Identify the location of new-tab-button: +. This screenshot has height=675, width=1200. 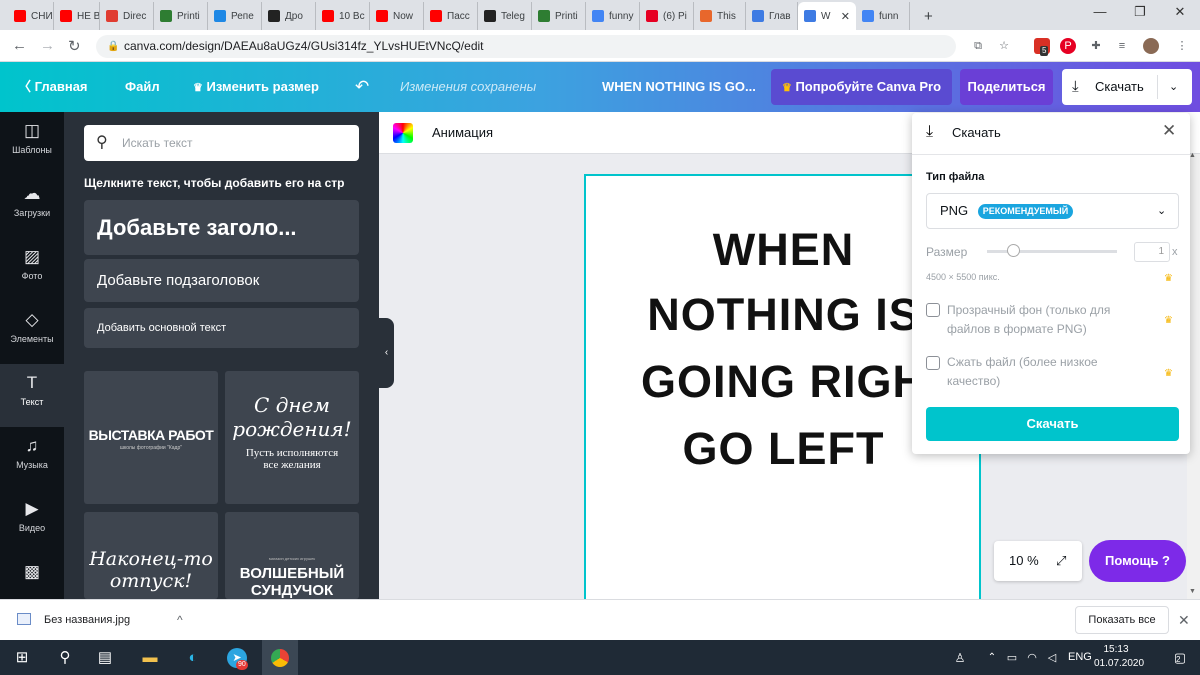
(930, 16).